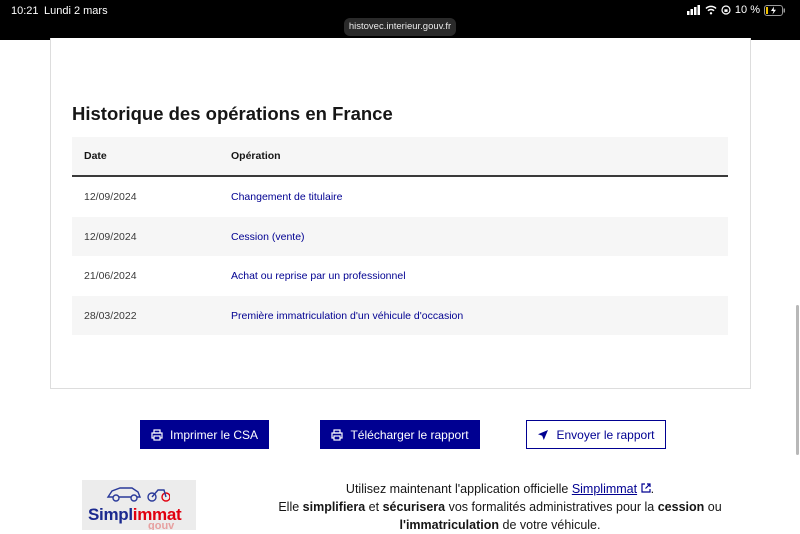 The image size is (800, 534). I want to click on row-date: 28/03/2022, so click(110, 315).